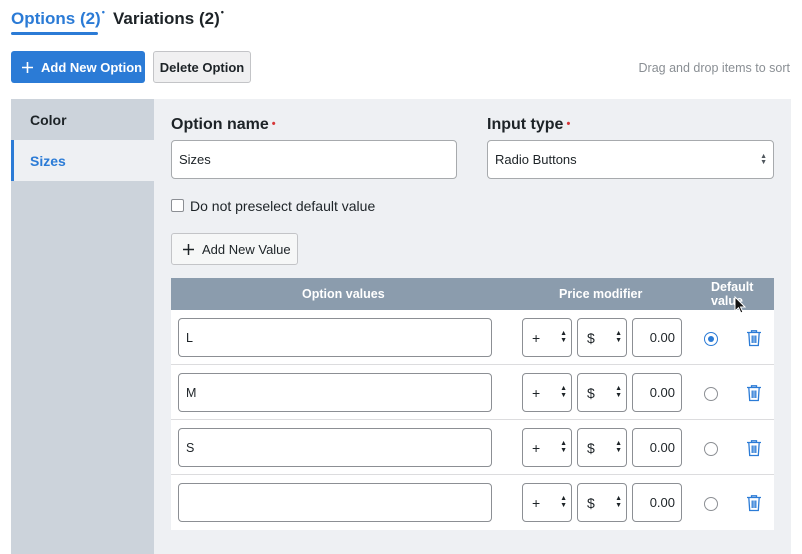  What do you see at coordinates (223, 124) in the screenshot?
I see `option-name-label: Option name •` at bounding box center [223, 124].